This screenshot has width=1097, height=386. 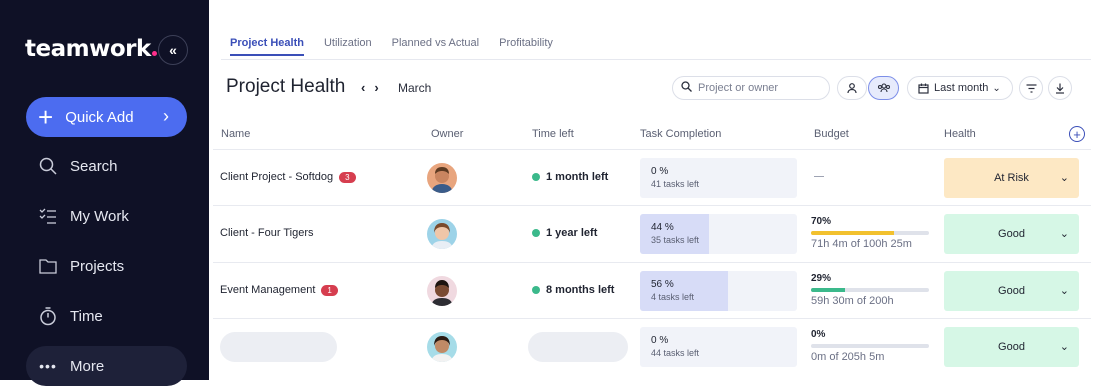 I want to click on single-user-view-button, so click(x=852, y=88).